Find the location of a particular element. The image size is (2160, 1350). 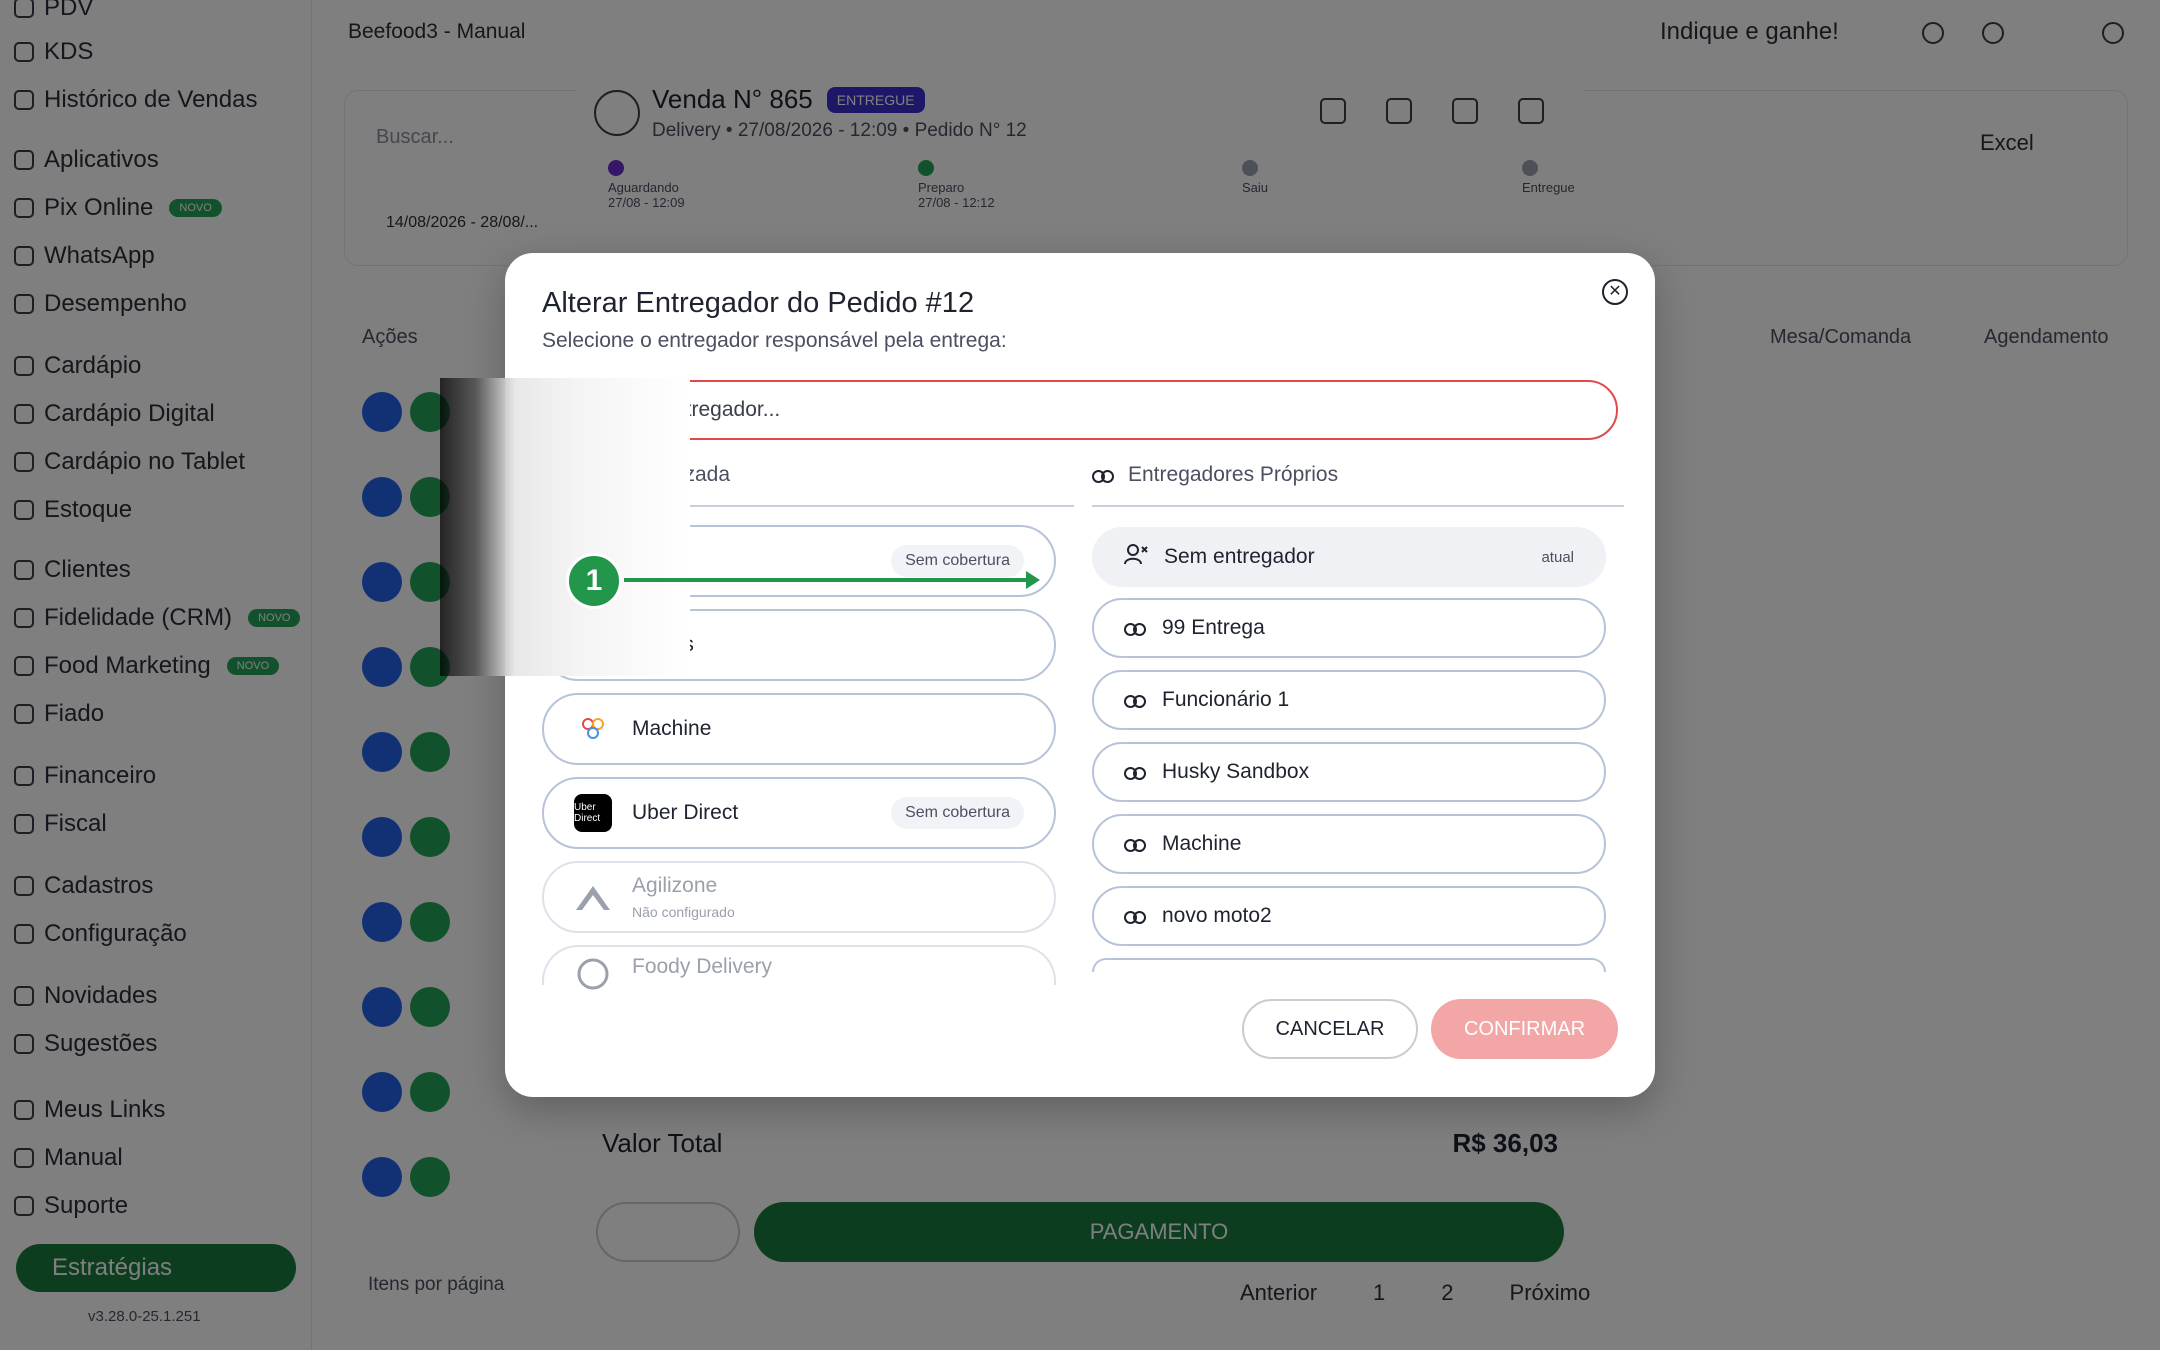

provider-option: Foody Delivery is located at coordinates (799, 967).